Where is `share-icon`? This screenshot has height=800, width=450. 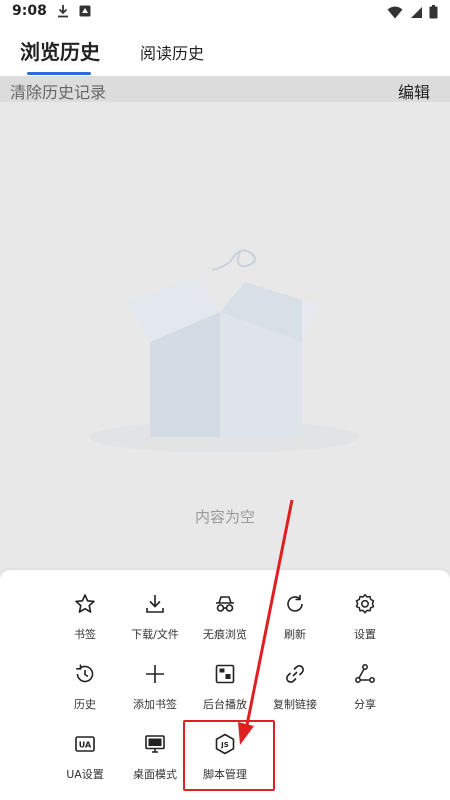 share-icon is located at coordinates (365, 673).